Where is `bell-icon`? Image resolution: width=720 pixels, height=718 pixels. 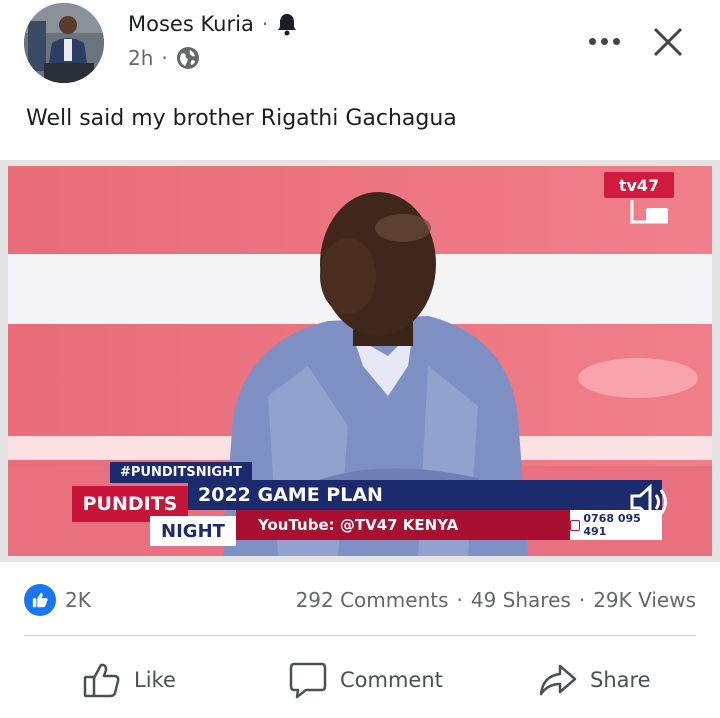
bell-icon is located at coordinates (287, 24).